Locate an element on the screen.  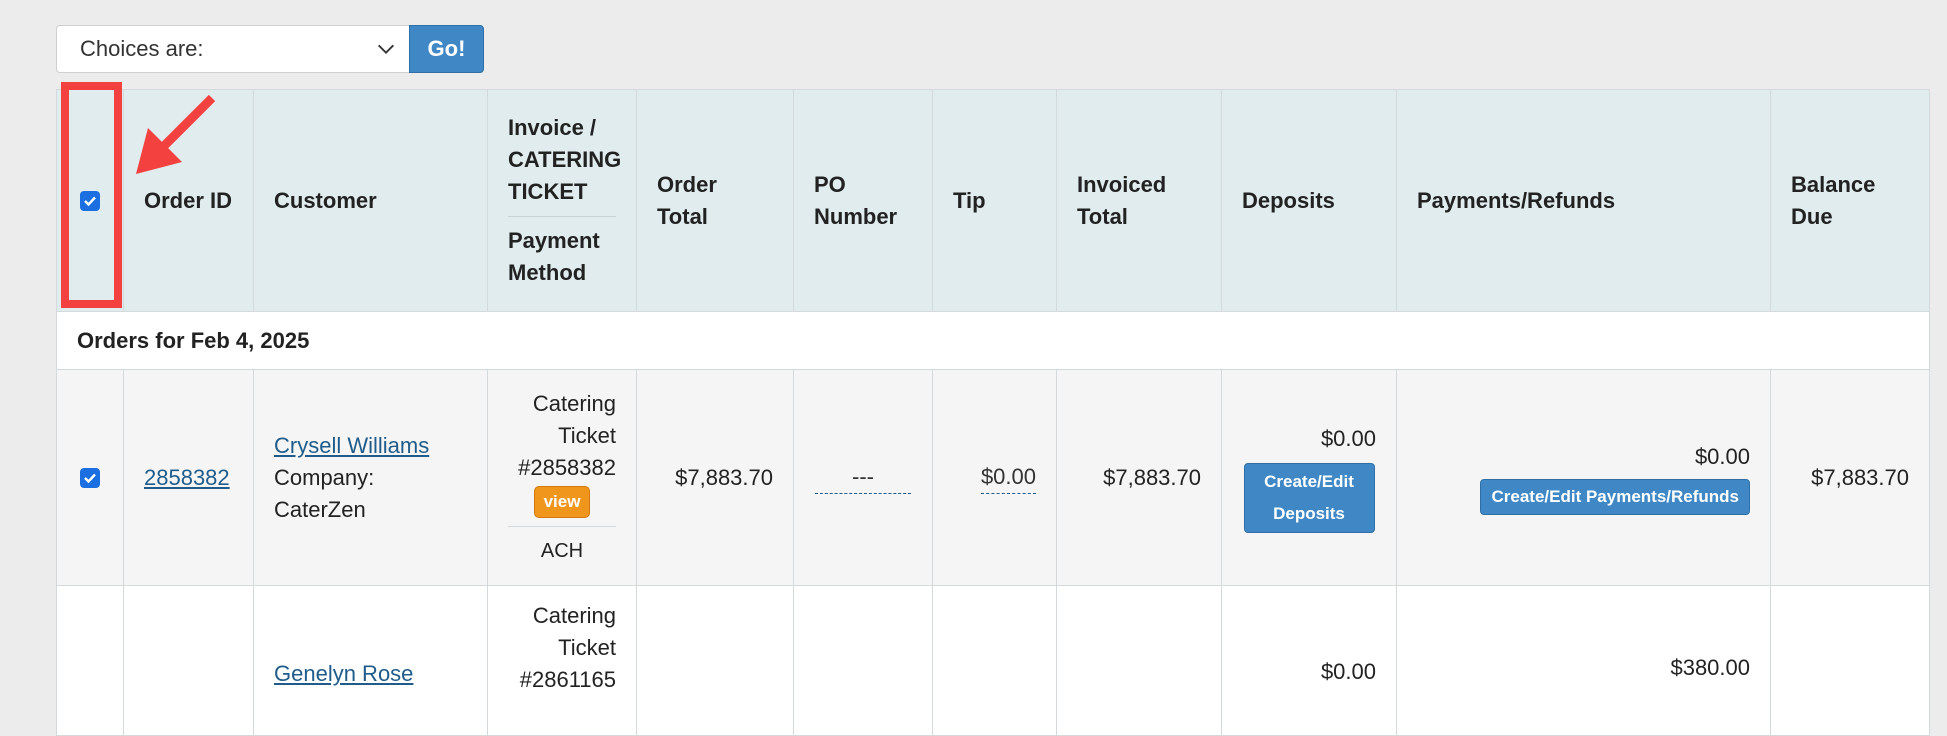
select-all-cell is located at coordinates (90, 200).